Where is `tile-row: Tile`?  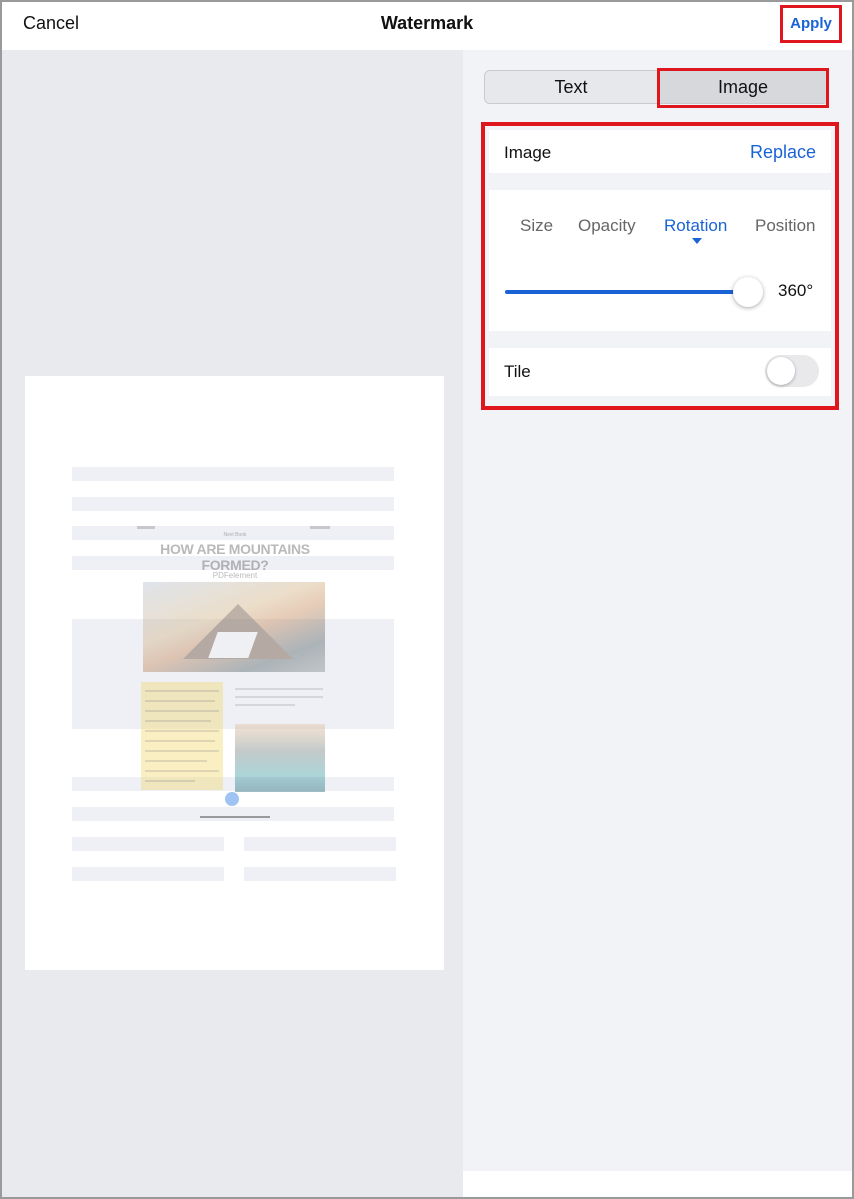
tile-row: Tile is located at coordinates (660, 372).